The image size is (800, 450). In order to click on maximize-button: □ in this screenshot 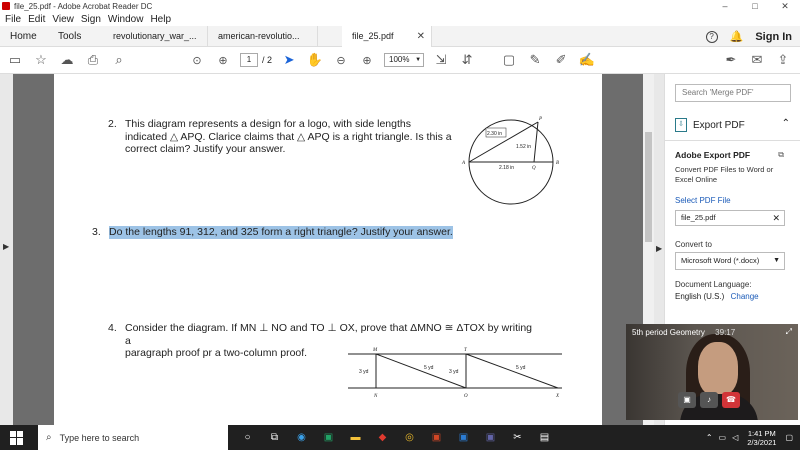, I will do `click(755, 6)`.